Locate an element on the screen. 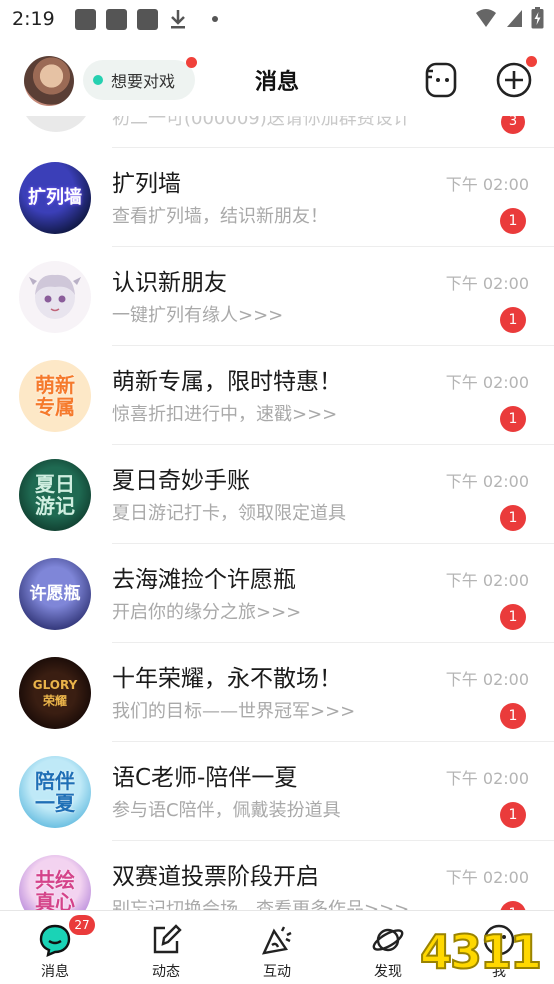  conversation-name: 夏日奇妙手账 is located at coordinates (181, 481).